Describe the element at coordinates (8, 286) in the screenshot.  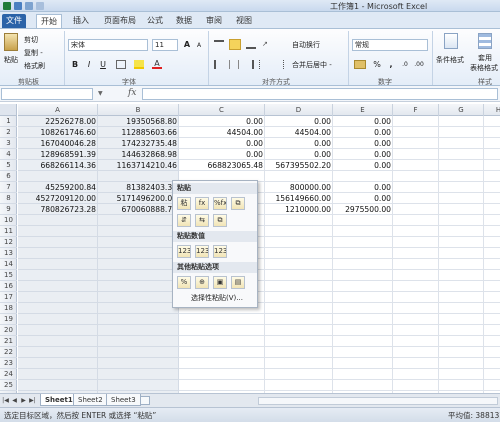
I see `row-header: 16` at that location.